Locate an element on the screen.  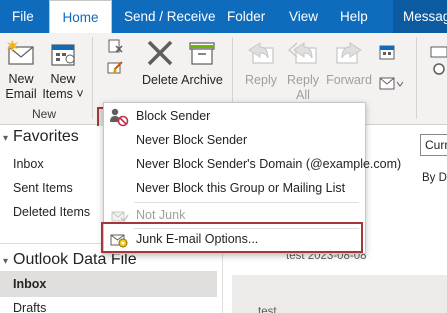
menu-item-label: Not Junk is located at coordinates (161, 215).